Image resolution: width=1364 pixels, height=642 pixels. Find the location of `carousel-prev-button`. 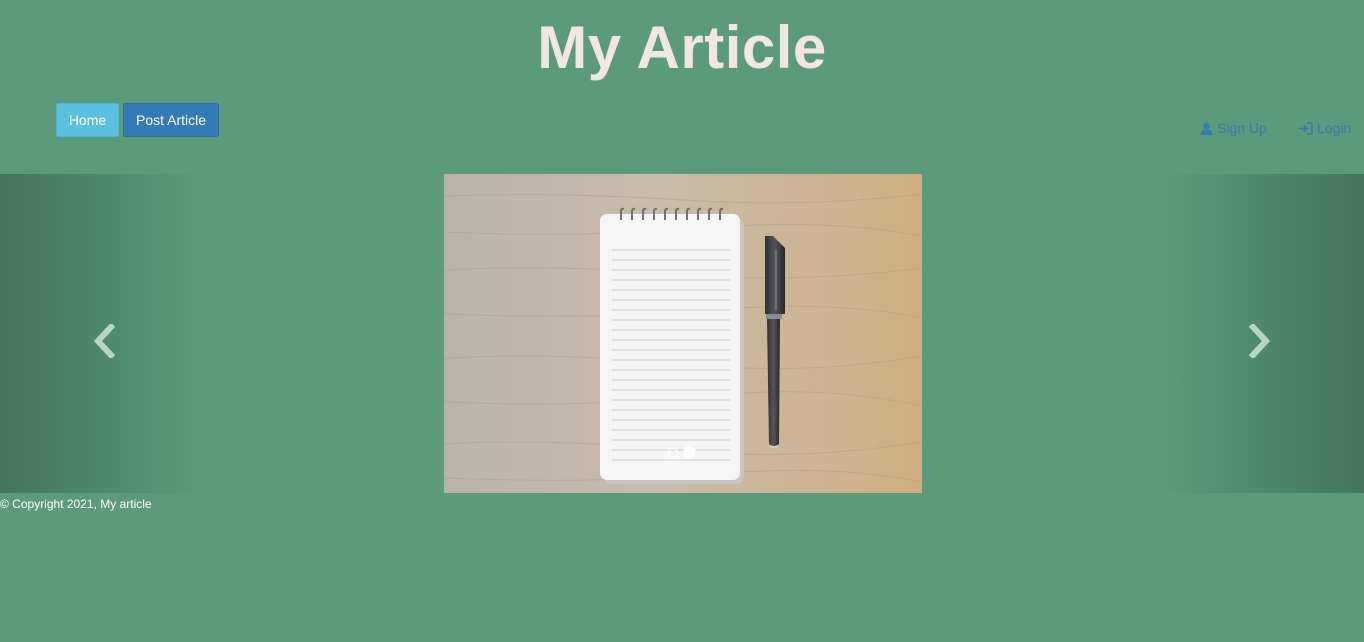

carousel-prev-button is located at coordinates (102, 333).